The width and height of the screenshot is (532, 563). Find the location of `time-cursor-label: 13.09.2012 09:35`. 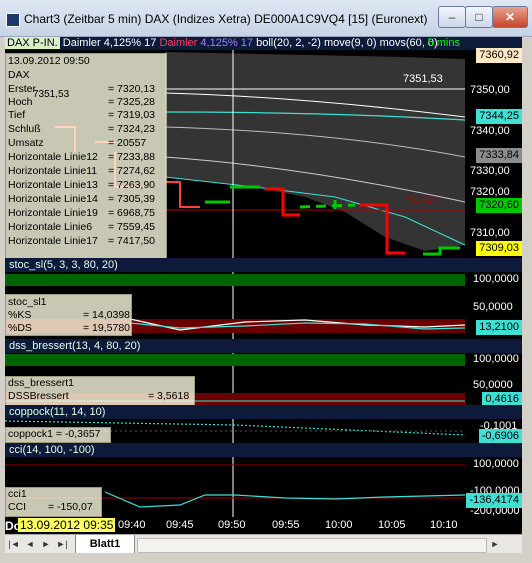

time-cursor-label: 13.09.2012 09:35 is located at coordinates (67, 525).